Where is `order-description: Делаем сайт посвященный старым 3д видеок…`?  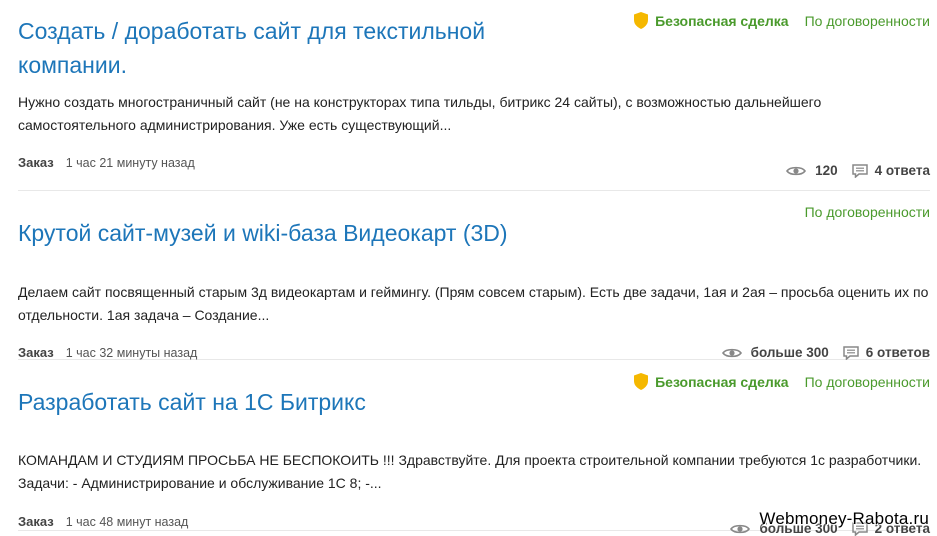
order-description: Делаем сайт посвященный старым 3д видеок… is located at coordinates (473, 303).